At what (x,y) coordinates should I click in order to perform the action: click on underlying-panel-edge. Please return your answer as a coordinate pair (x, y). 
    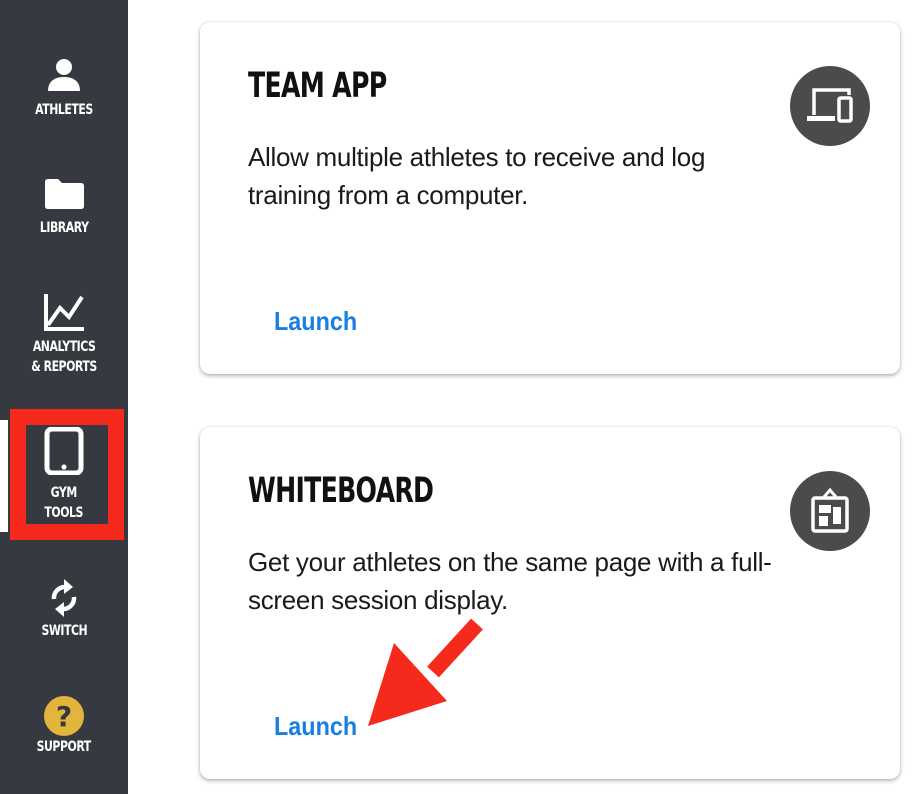
    Looking at the image, I should click on (4, 476).